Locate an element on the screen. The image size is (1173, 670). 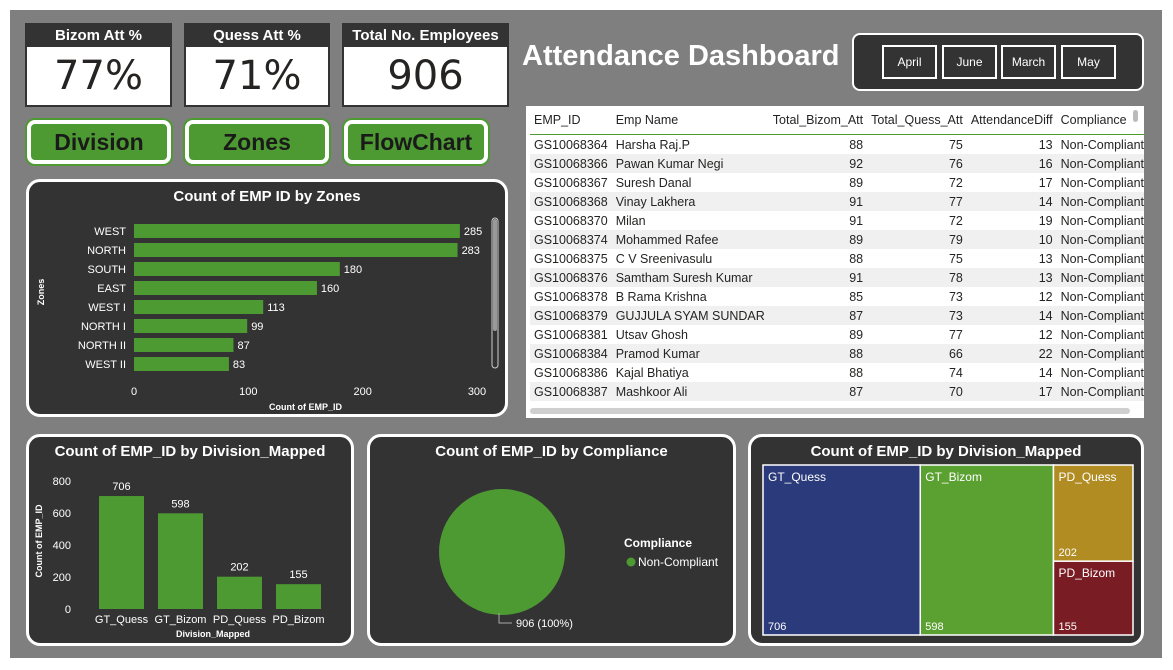
table-cell: Suresh Danal is located at coordinates (690, 182).